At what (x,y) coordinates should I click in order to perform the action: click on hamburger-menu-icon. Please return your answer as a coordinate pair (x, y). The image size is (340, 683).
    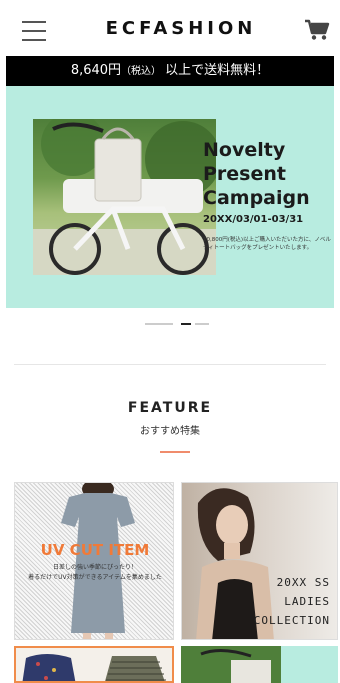
    Looking at the image, I should click on (34, 31).